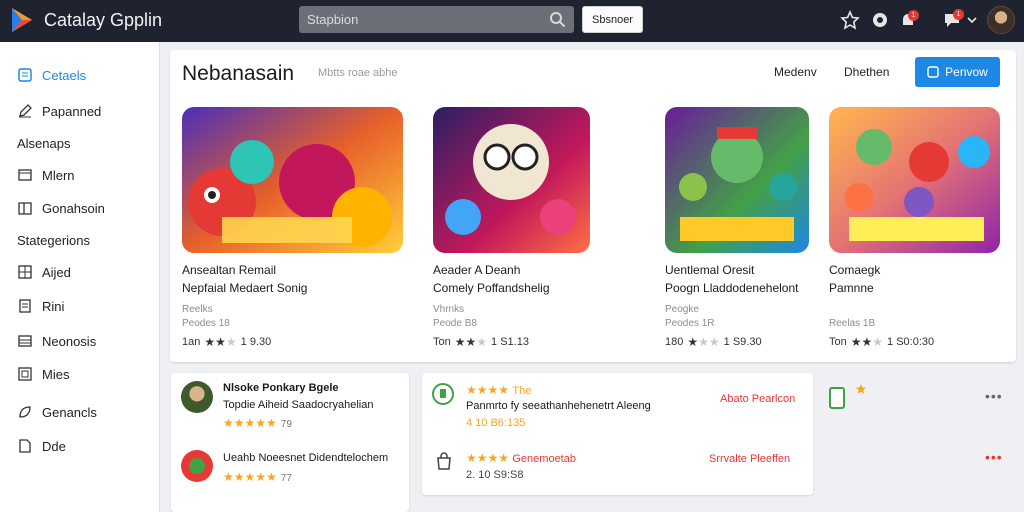  I want to click on game-subtitle: Pamnne, so click(851, 288).